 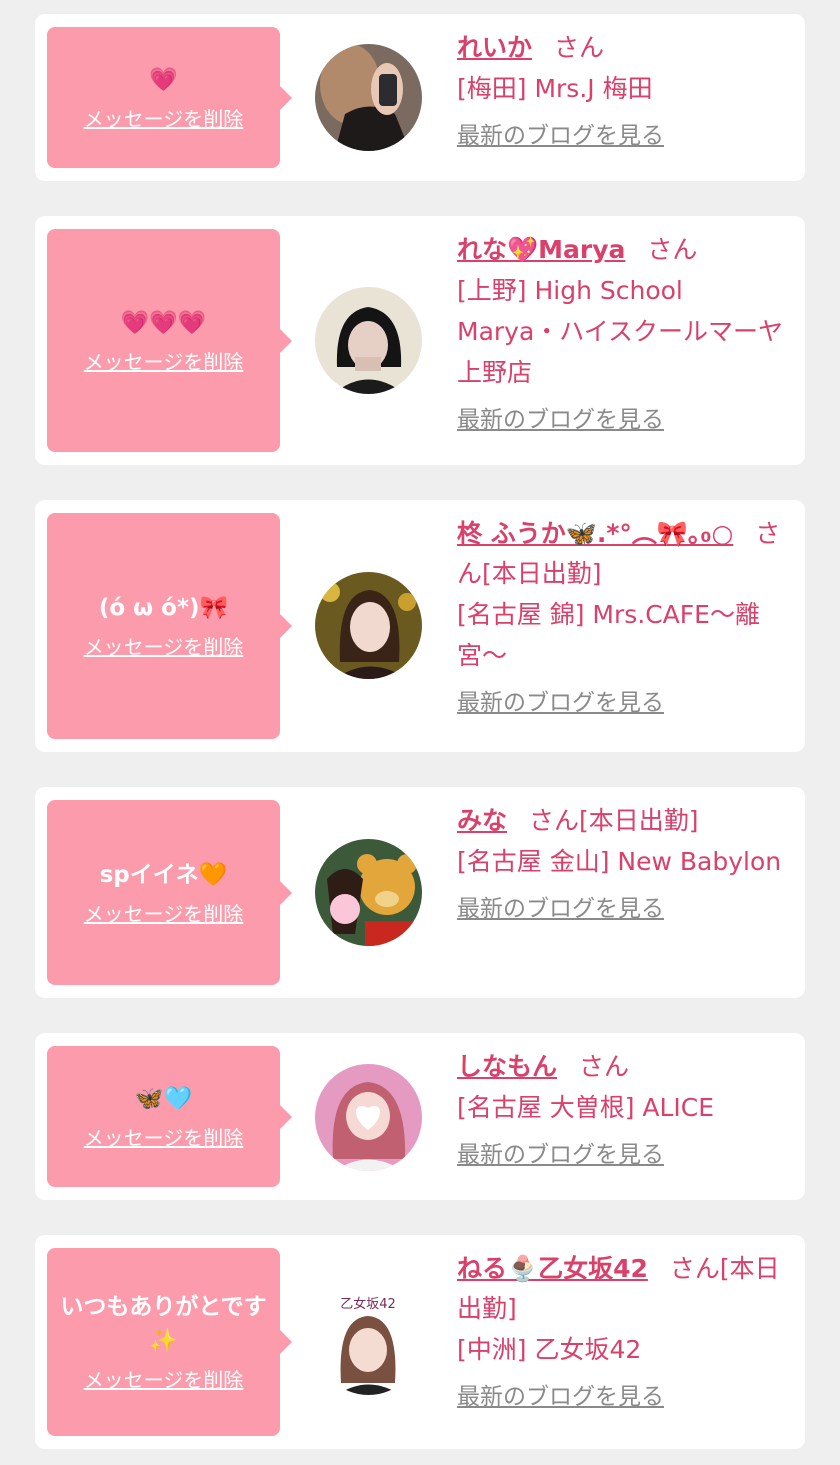 I want to click on message-bubble: いつもありがとです✨ メッセージを削除, so click(x=169, y=1342).